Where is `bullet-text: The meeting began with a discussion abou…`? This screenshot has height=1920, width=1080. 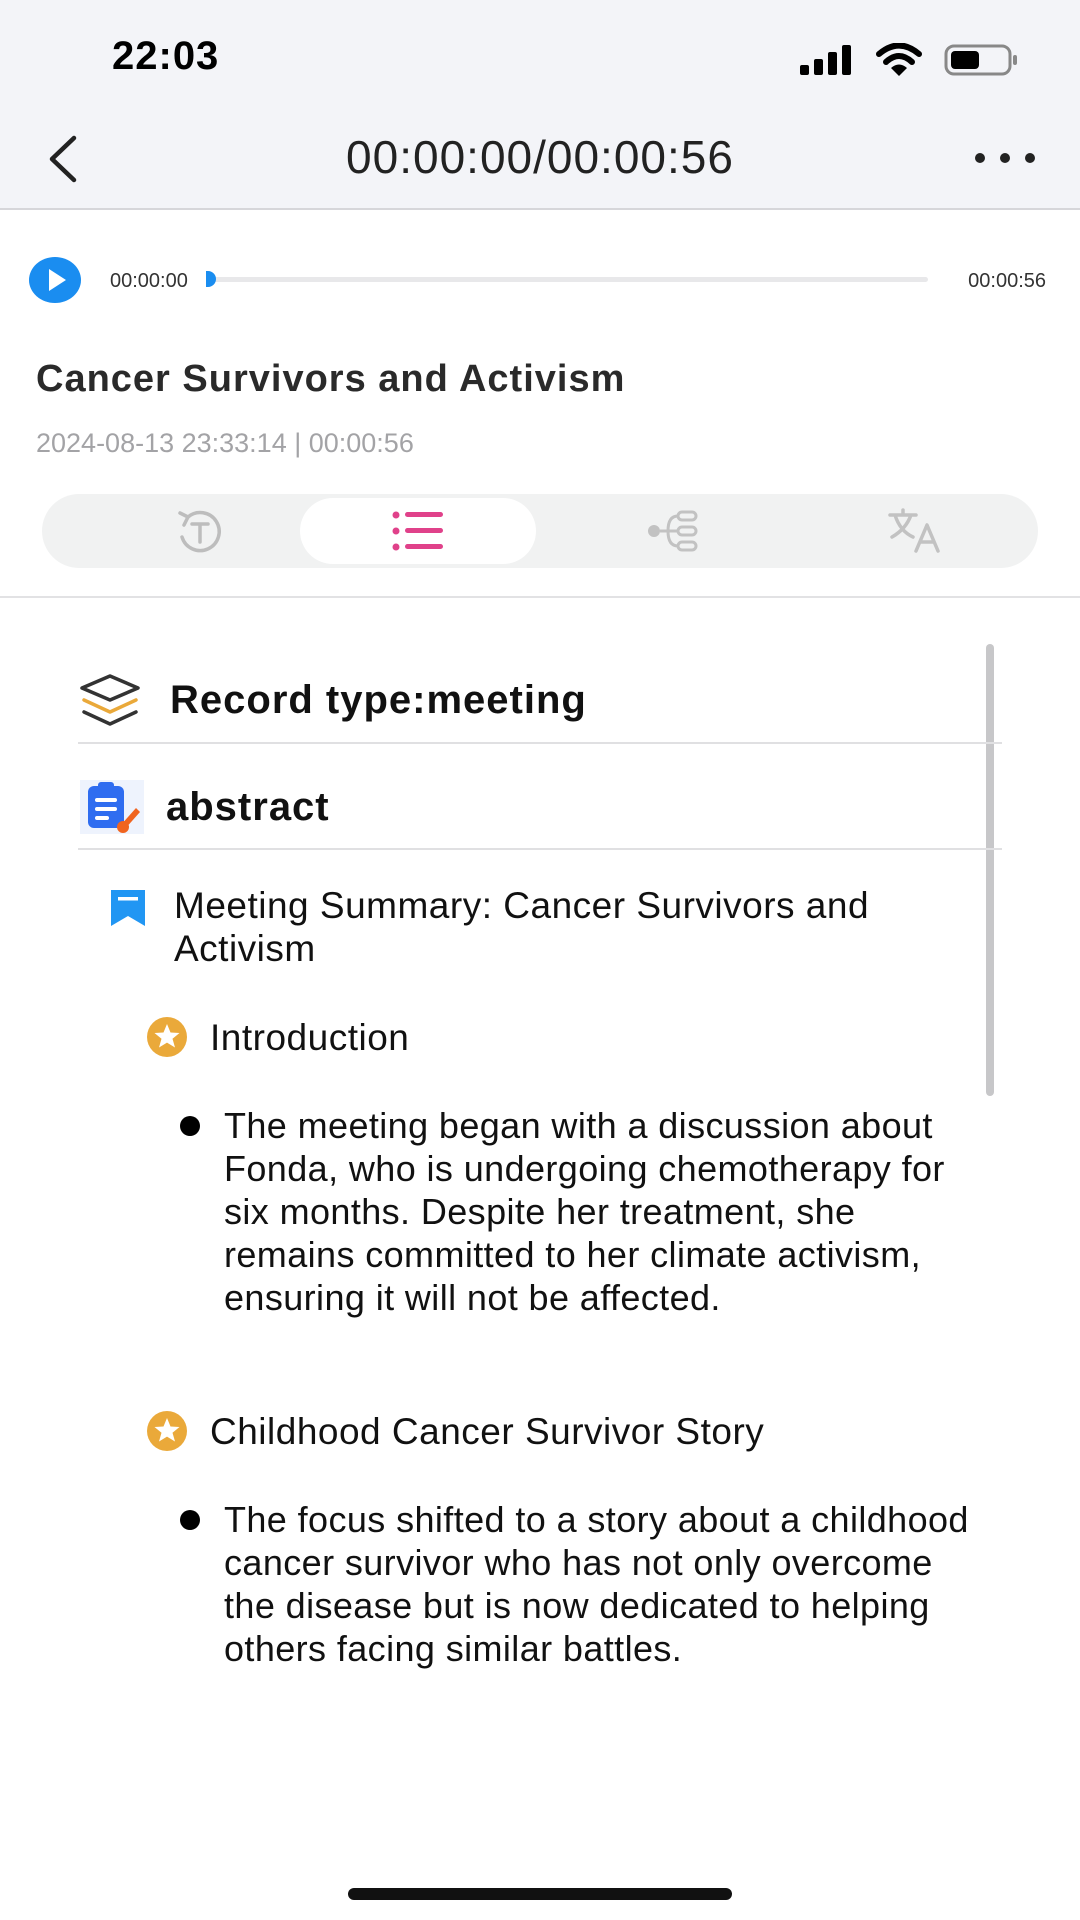 bullet-text: The meeting began with a discussion abou… is located at coordinates (584, 1211).